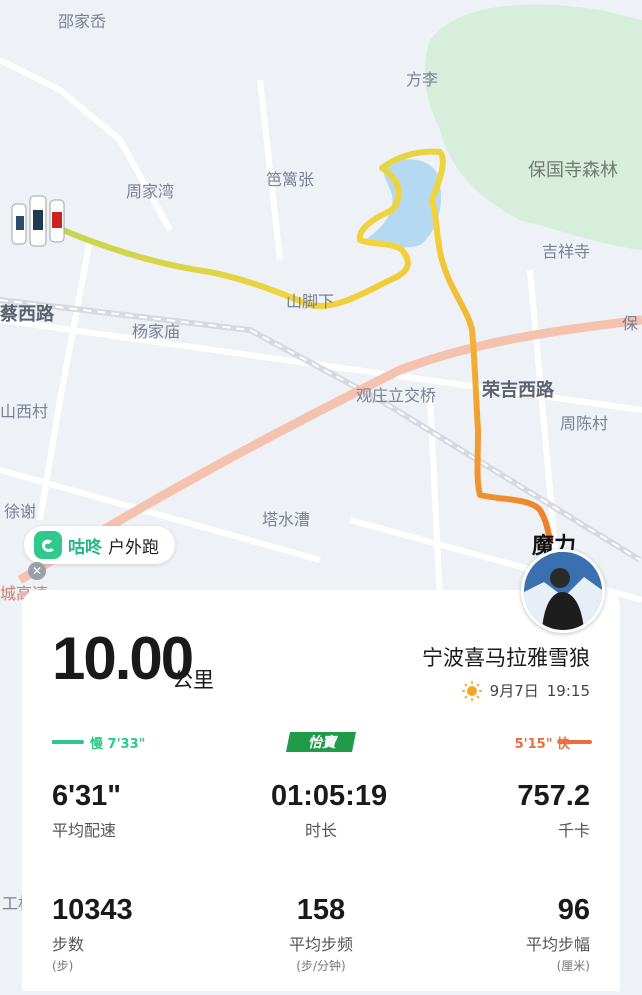  Describe the element at coordinates (506, 658) in the screenshot. I see `username: 宁波喜马拉雅雪狼` at that location.